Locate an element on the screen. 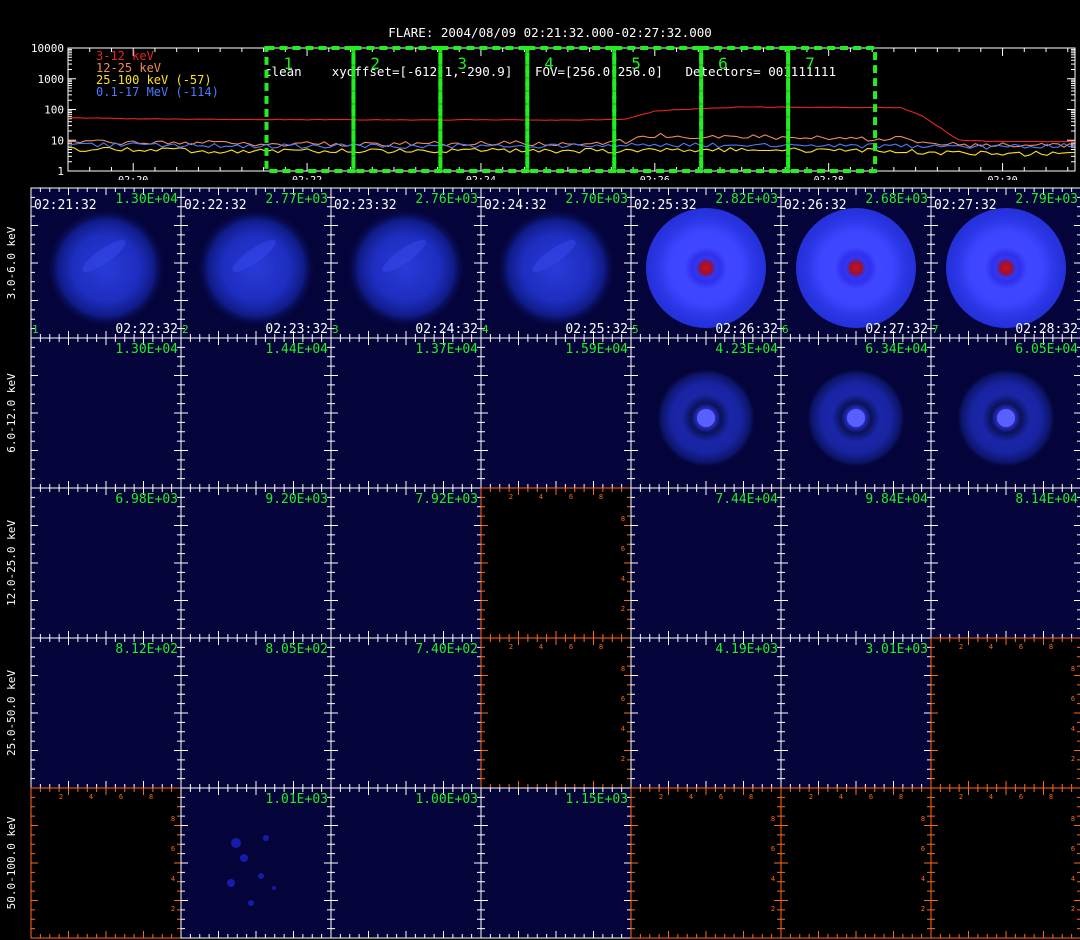 The image size is (1080, 940). interval-number: 1 is located at coordinates (35, 329).